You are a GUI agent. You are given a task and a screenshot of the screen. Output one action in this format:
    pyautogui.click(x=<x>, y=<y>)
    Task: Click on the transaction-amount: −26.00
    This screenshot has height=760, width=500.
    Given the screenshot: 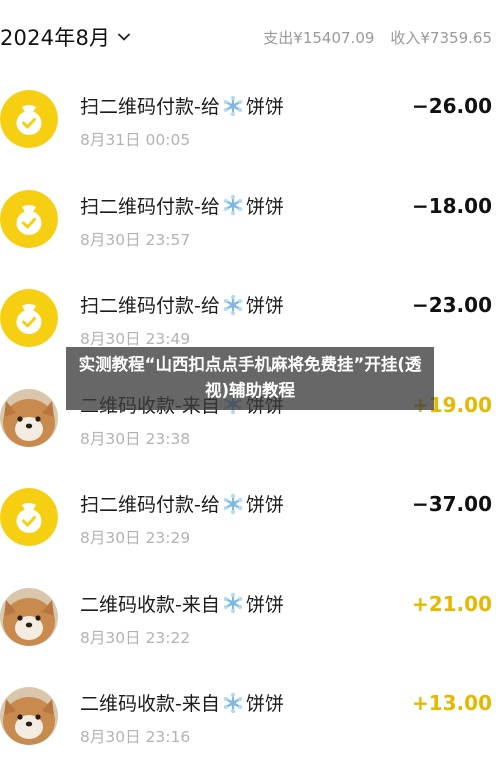 What is the action you would take?
    pyautogui.click(x=451, y=106)
    